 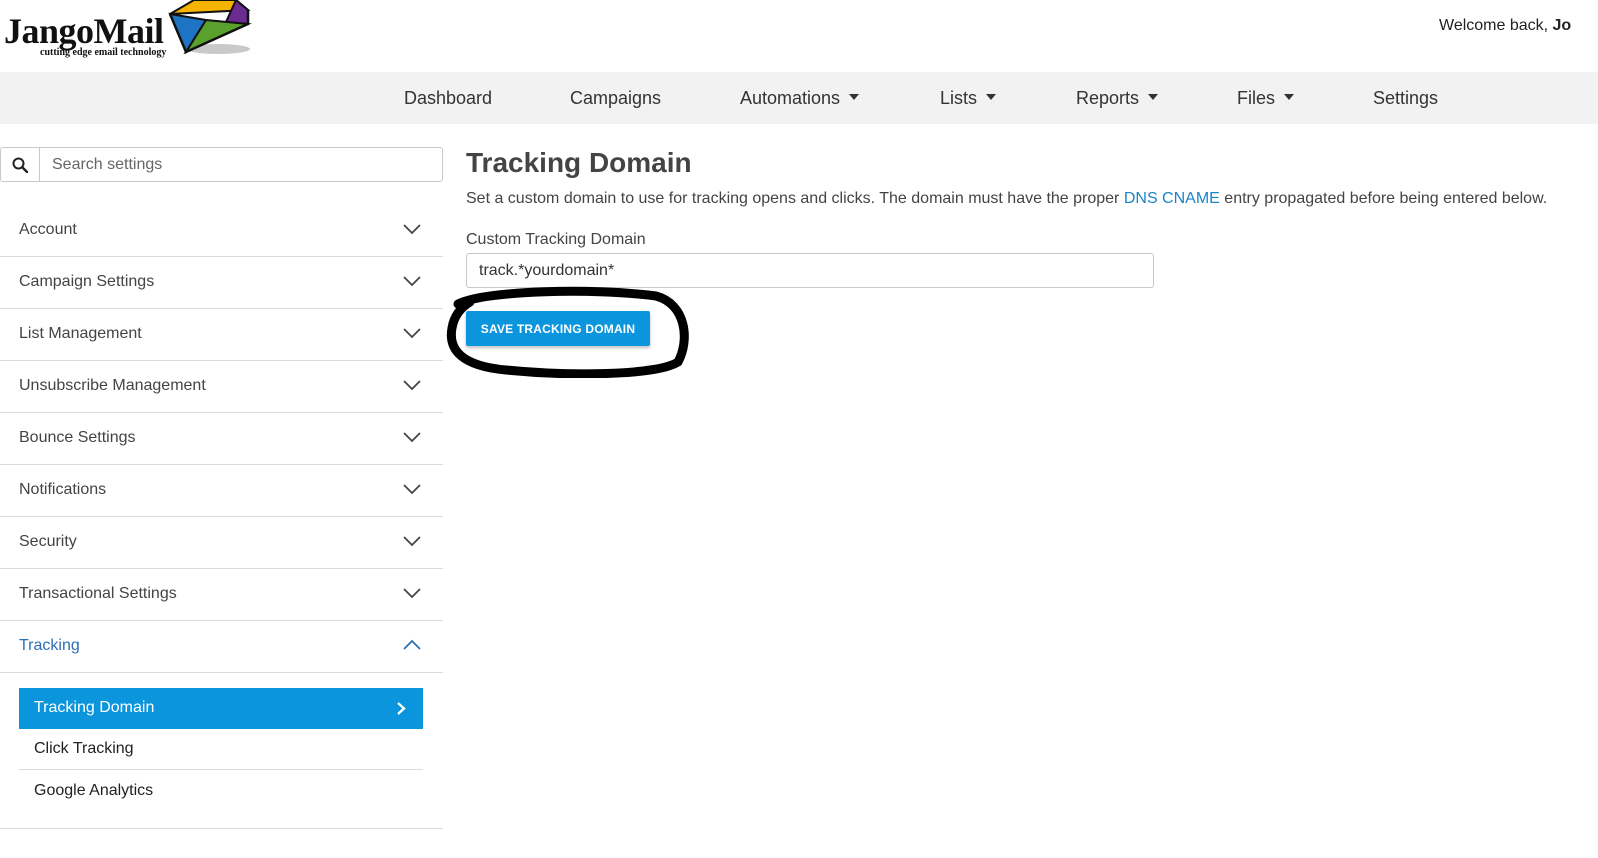 What do you see at coordinates (221, 335) in the screenshot?
I see `sidebar-item-list-management: List Management` at bounding box center [221, 335].